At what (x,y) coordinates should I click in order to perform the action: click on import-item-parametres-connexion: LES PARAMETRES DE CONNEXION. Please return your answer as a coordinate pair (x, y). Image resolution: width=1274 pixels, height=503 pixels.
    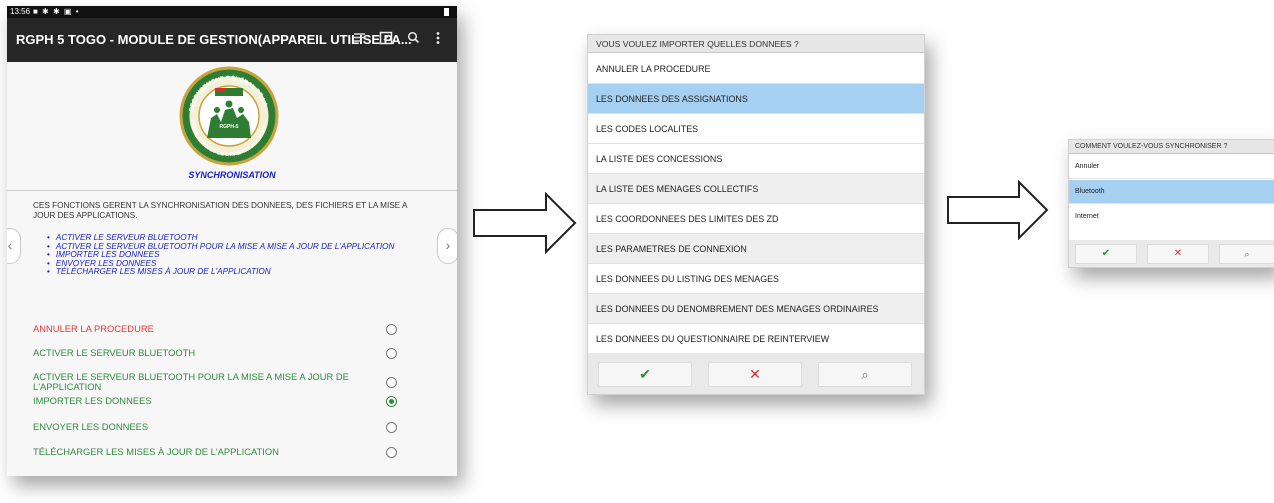
    Looking at the image, I should click on (756, 249).